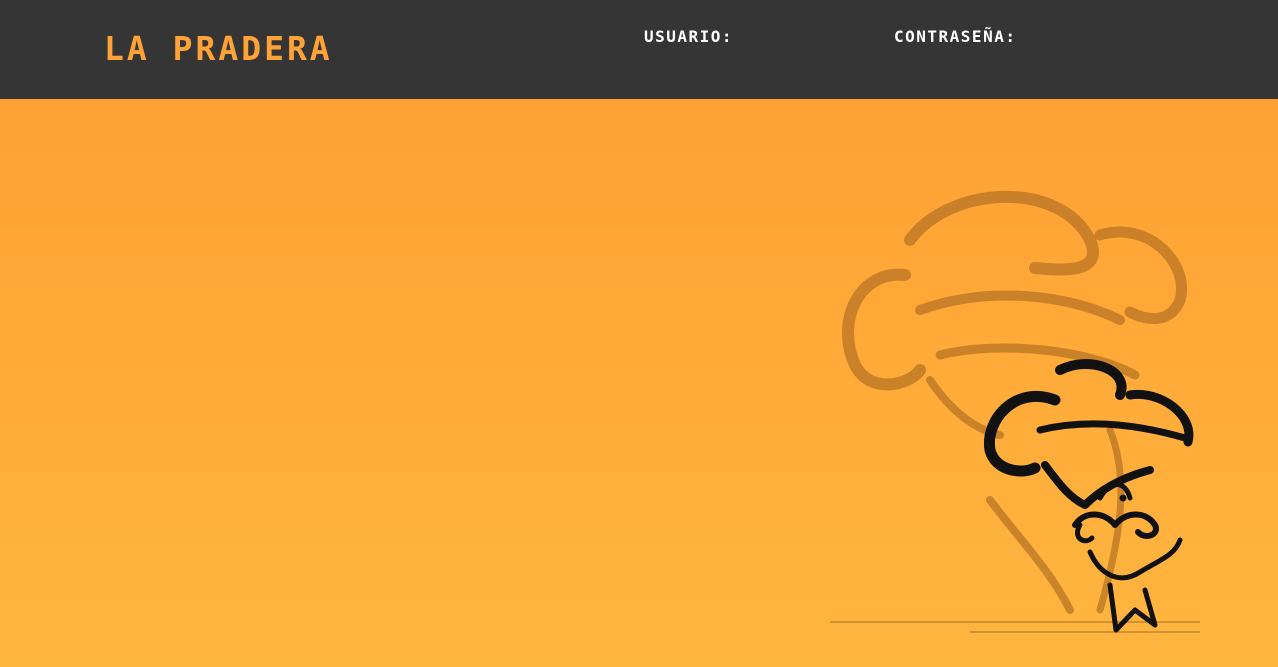 The width and height of the screenshot is (1278, 667). I want to click on top-navigation-bar: La Pradera Usuario: Contraseña:, so click(639, 49).